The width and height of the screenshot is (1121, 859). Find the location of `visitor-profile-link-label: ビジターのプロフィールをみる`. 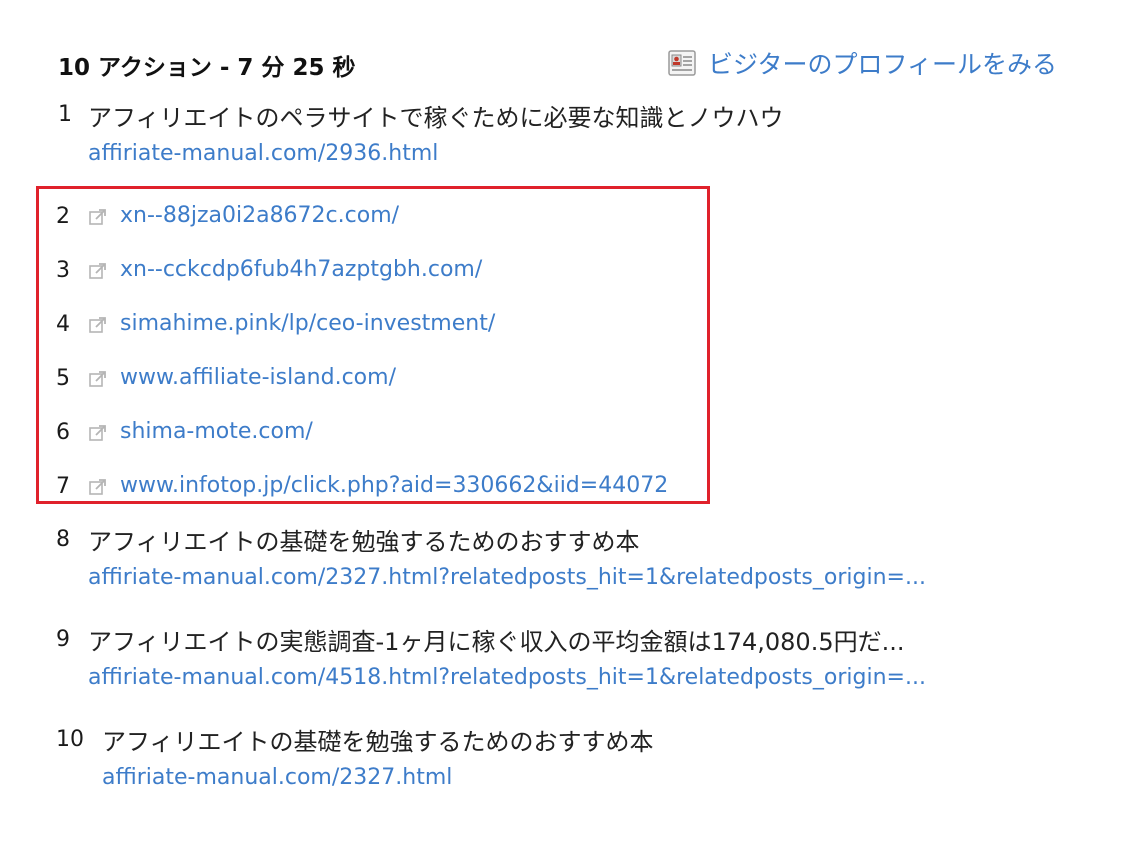

visitor-profile-link-label: ビジターのプロフィールをみる is located at coordinates (882, 63).